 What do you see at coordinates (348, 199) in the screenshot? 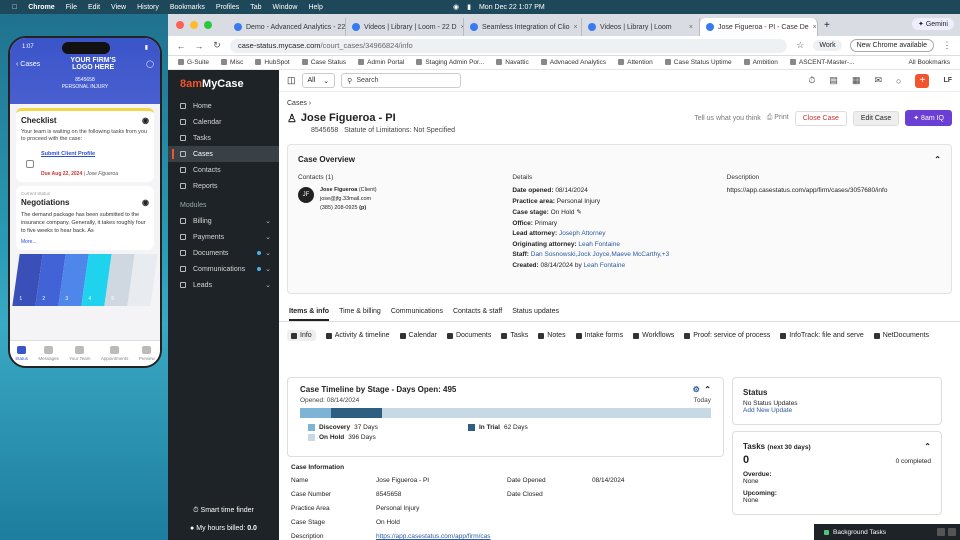
I see `contact-email: jose@jfg.33mail.com` at bounding box center [348, 199].